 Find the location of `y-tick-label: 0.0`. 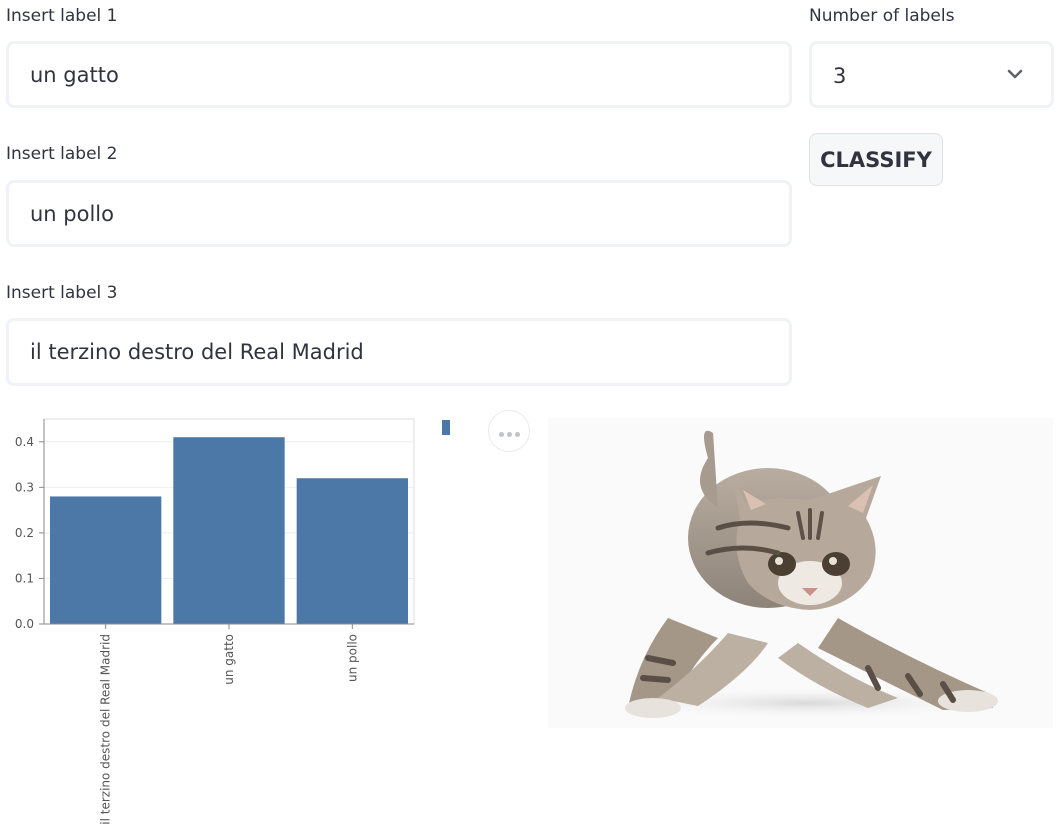

y-tick-label: 0.0 is located at coordinates (24, 624).